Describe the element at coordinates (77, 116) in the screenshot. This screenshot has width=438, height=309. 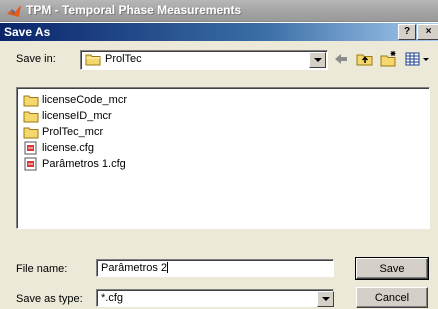
I see `file-name: licenseID_mcr` at that location.